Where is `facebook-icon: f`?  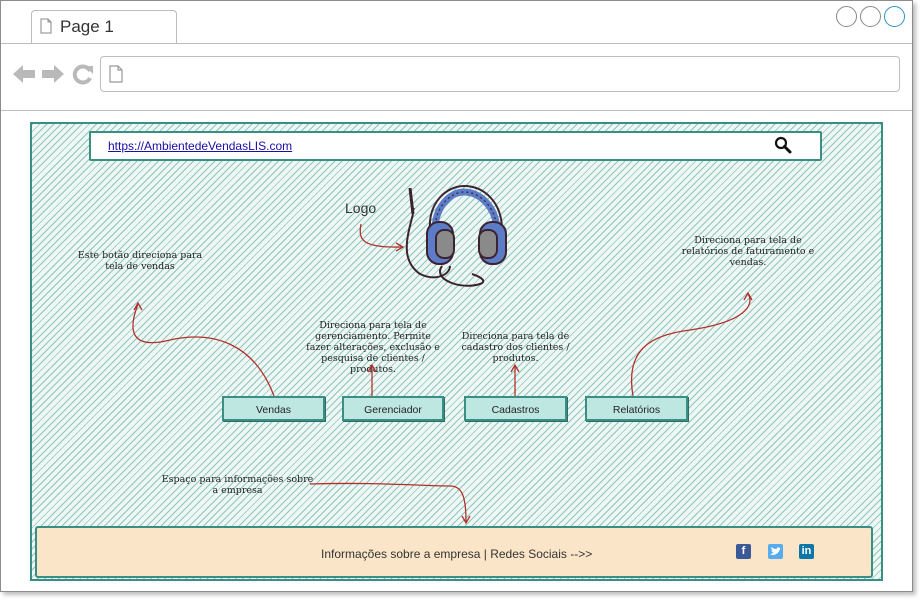
facebook-icon: f is located at coordinates (743, 551).